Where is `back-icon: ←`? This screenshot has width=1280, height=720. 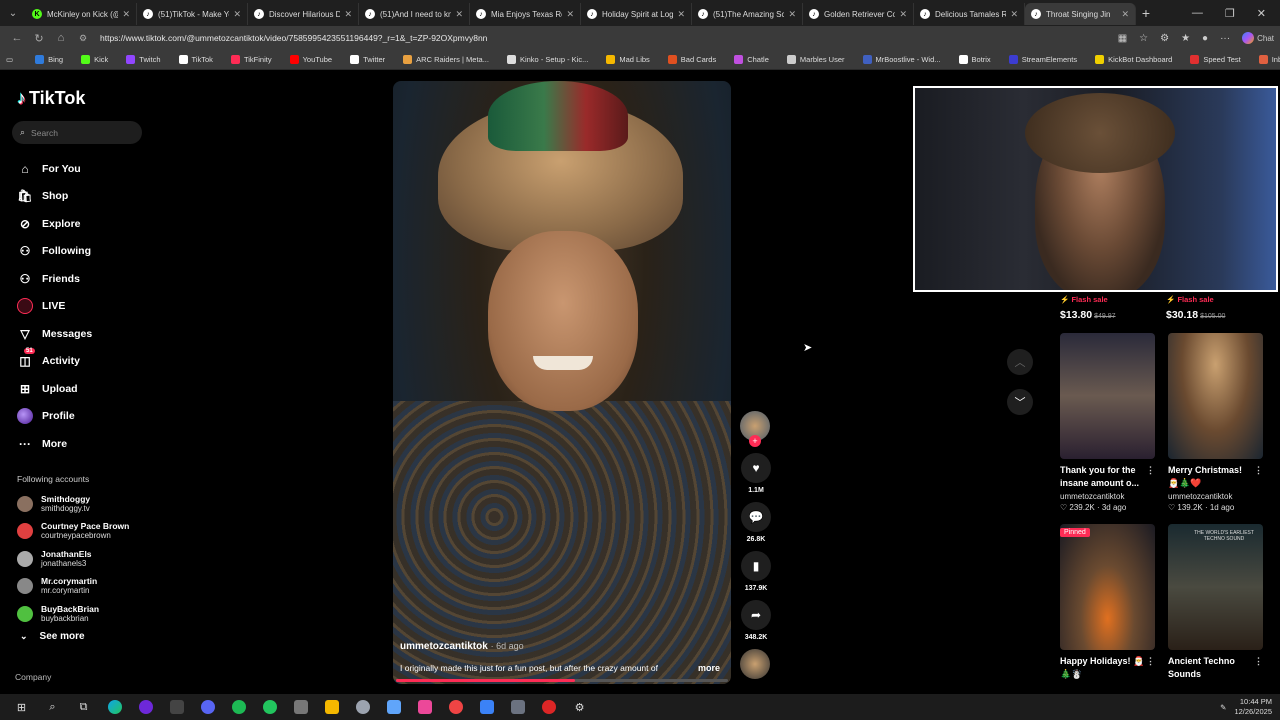 back-icon: ← is located at coordinates (17, 38).